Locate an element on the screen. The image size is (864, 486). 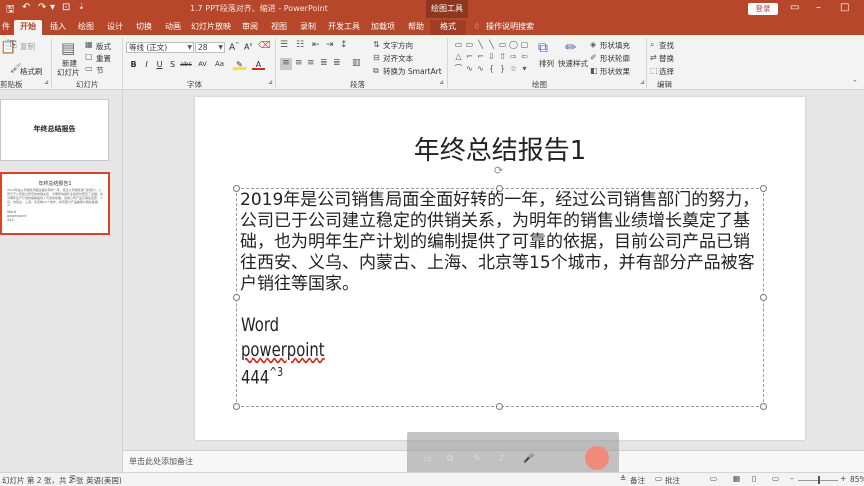
smartart-icon: ⧉ is located at coordinates (376, 71).